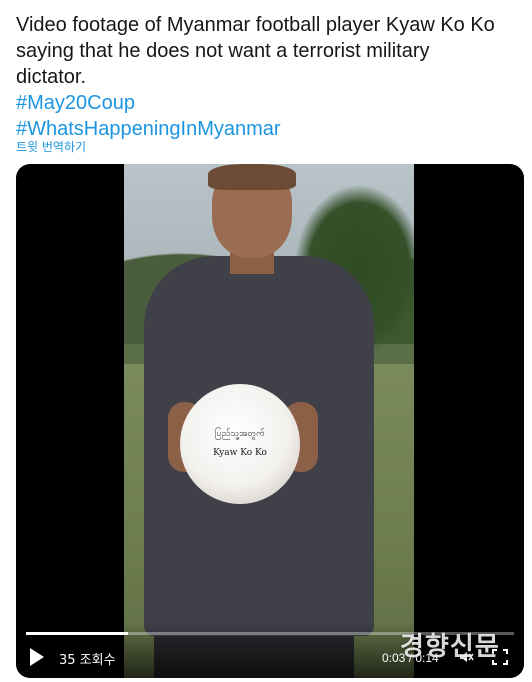  Describe the element at coordinates (240, 434) in the screenshot. I see `ball-text-burmese: ပြည်သူ့အတွက်` at that location.